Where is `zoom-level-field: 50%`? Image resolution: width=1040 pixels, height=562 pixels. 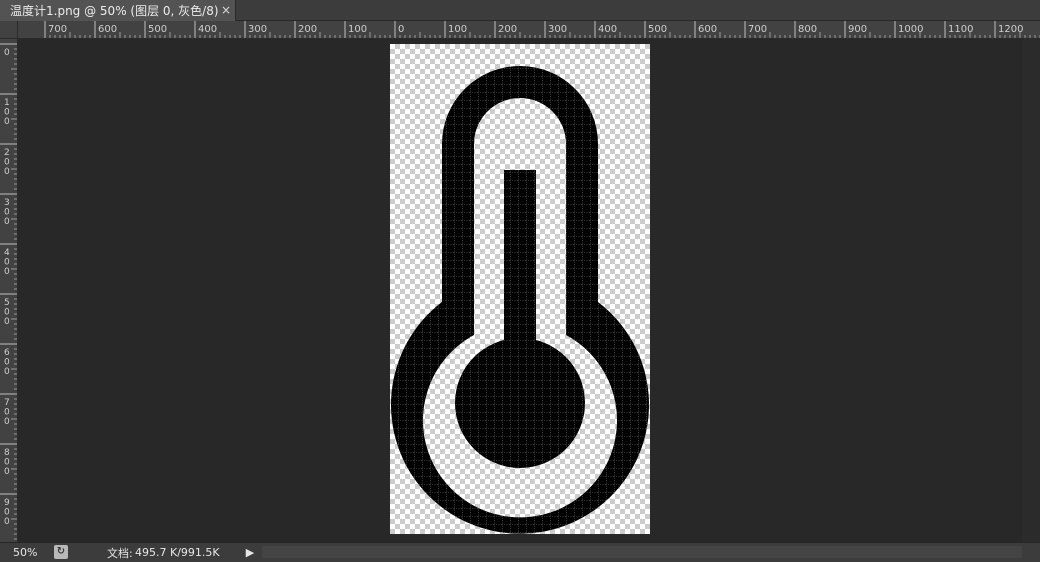
zoom-level-field: 50% is located at coordinates (23, 552).